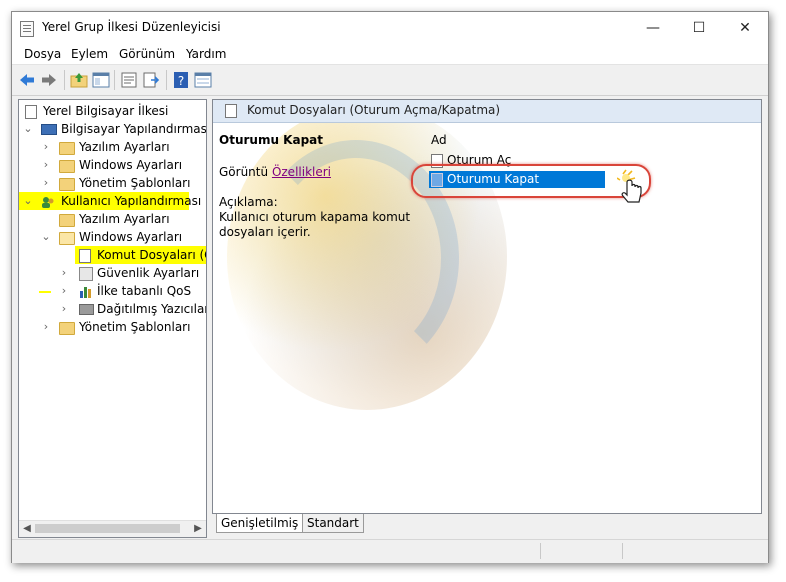 Image resolution: width=786 pixels, height=582 pixels. I want to click on tree-item-software-settings: Yazılım Ayarları, so click(112, 219).